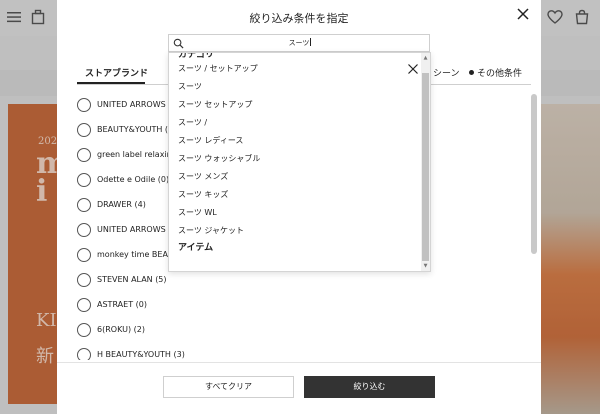  What do you see at coordinates (299, 18) in the screenshot?
I see `modal-title: 絞り込み条件を指定` at bounding box center [299, 18].